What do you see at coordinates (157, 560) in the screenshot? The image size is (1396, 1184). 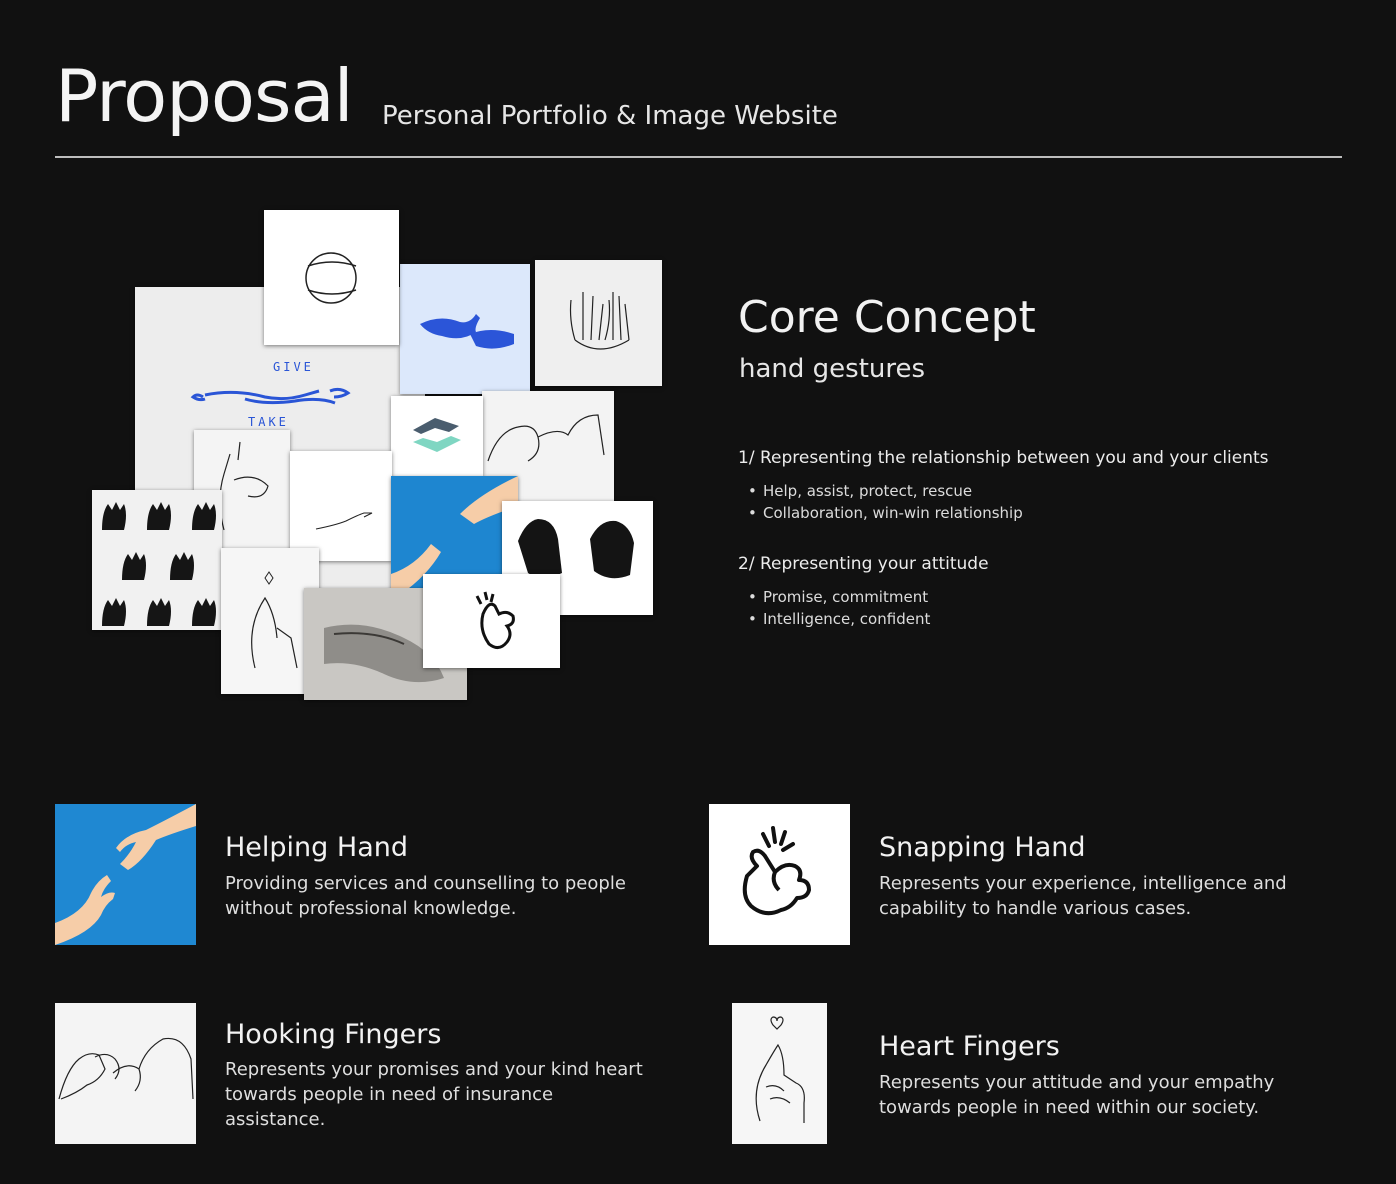 I see `hands-pattern-card` at bounding box center [157, 560].